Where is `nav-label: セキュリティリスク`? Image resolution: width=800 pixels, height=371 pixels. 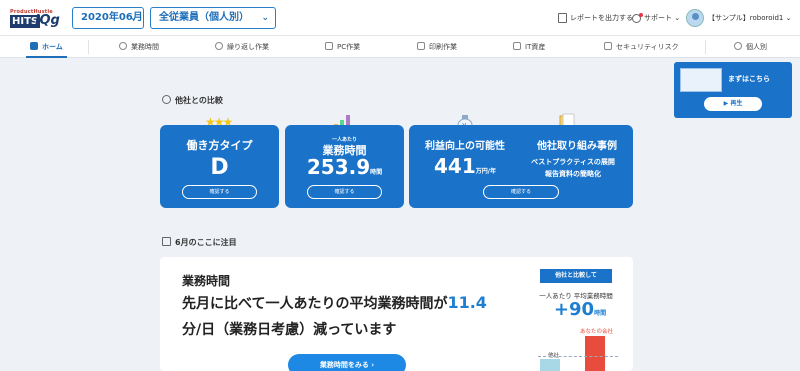 nav-label: セキュリティリスク is located at coordinates (647, 47).